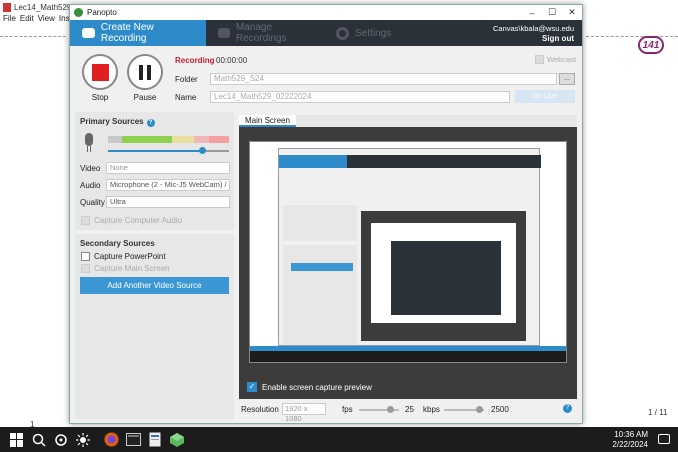 Image resolution: width=678 pixels, height=452 pixels. What do you see at coordinates (90, 185) in the screenshot?
I see `audio-label: Audio` at bounding box center [90, 185].